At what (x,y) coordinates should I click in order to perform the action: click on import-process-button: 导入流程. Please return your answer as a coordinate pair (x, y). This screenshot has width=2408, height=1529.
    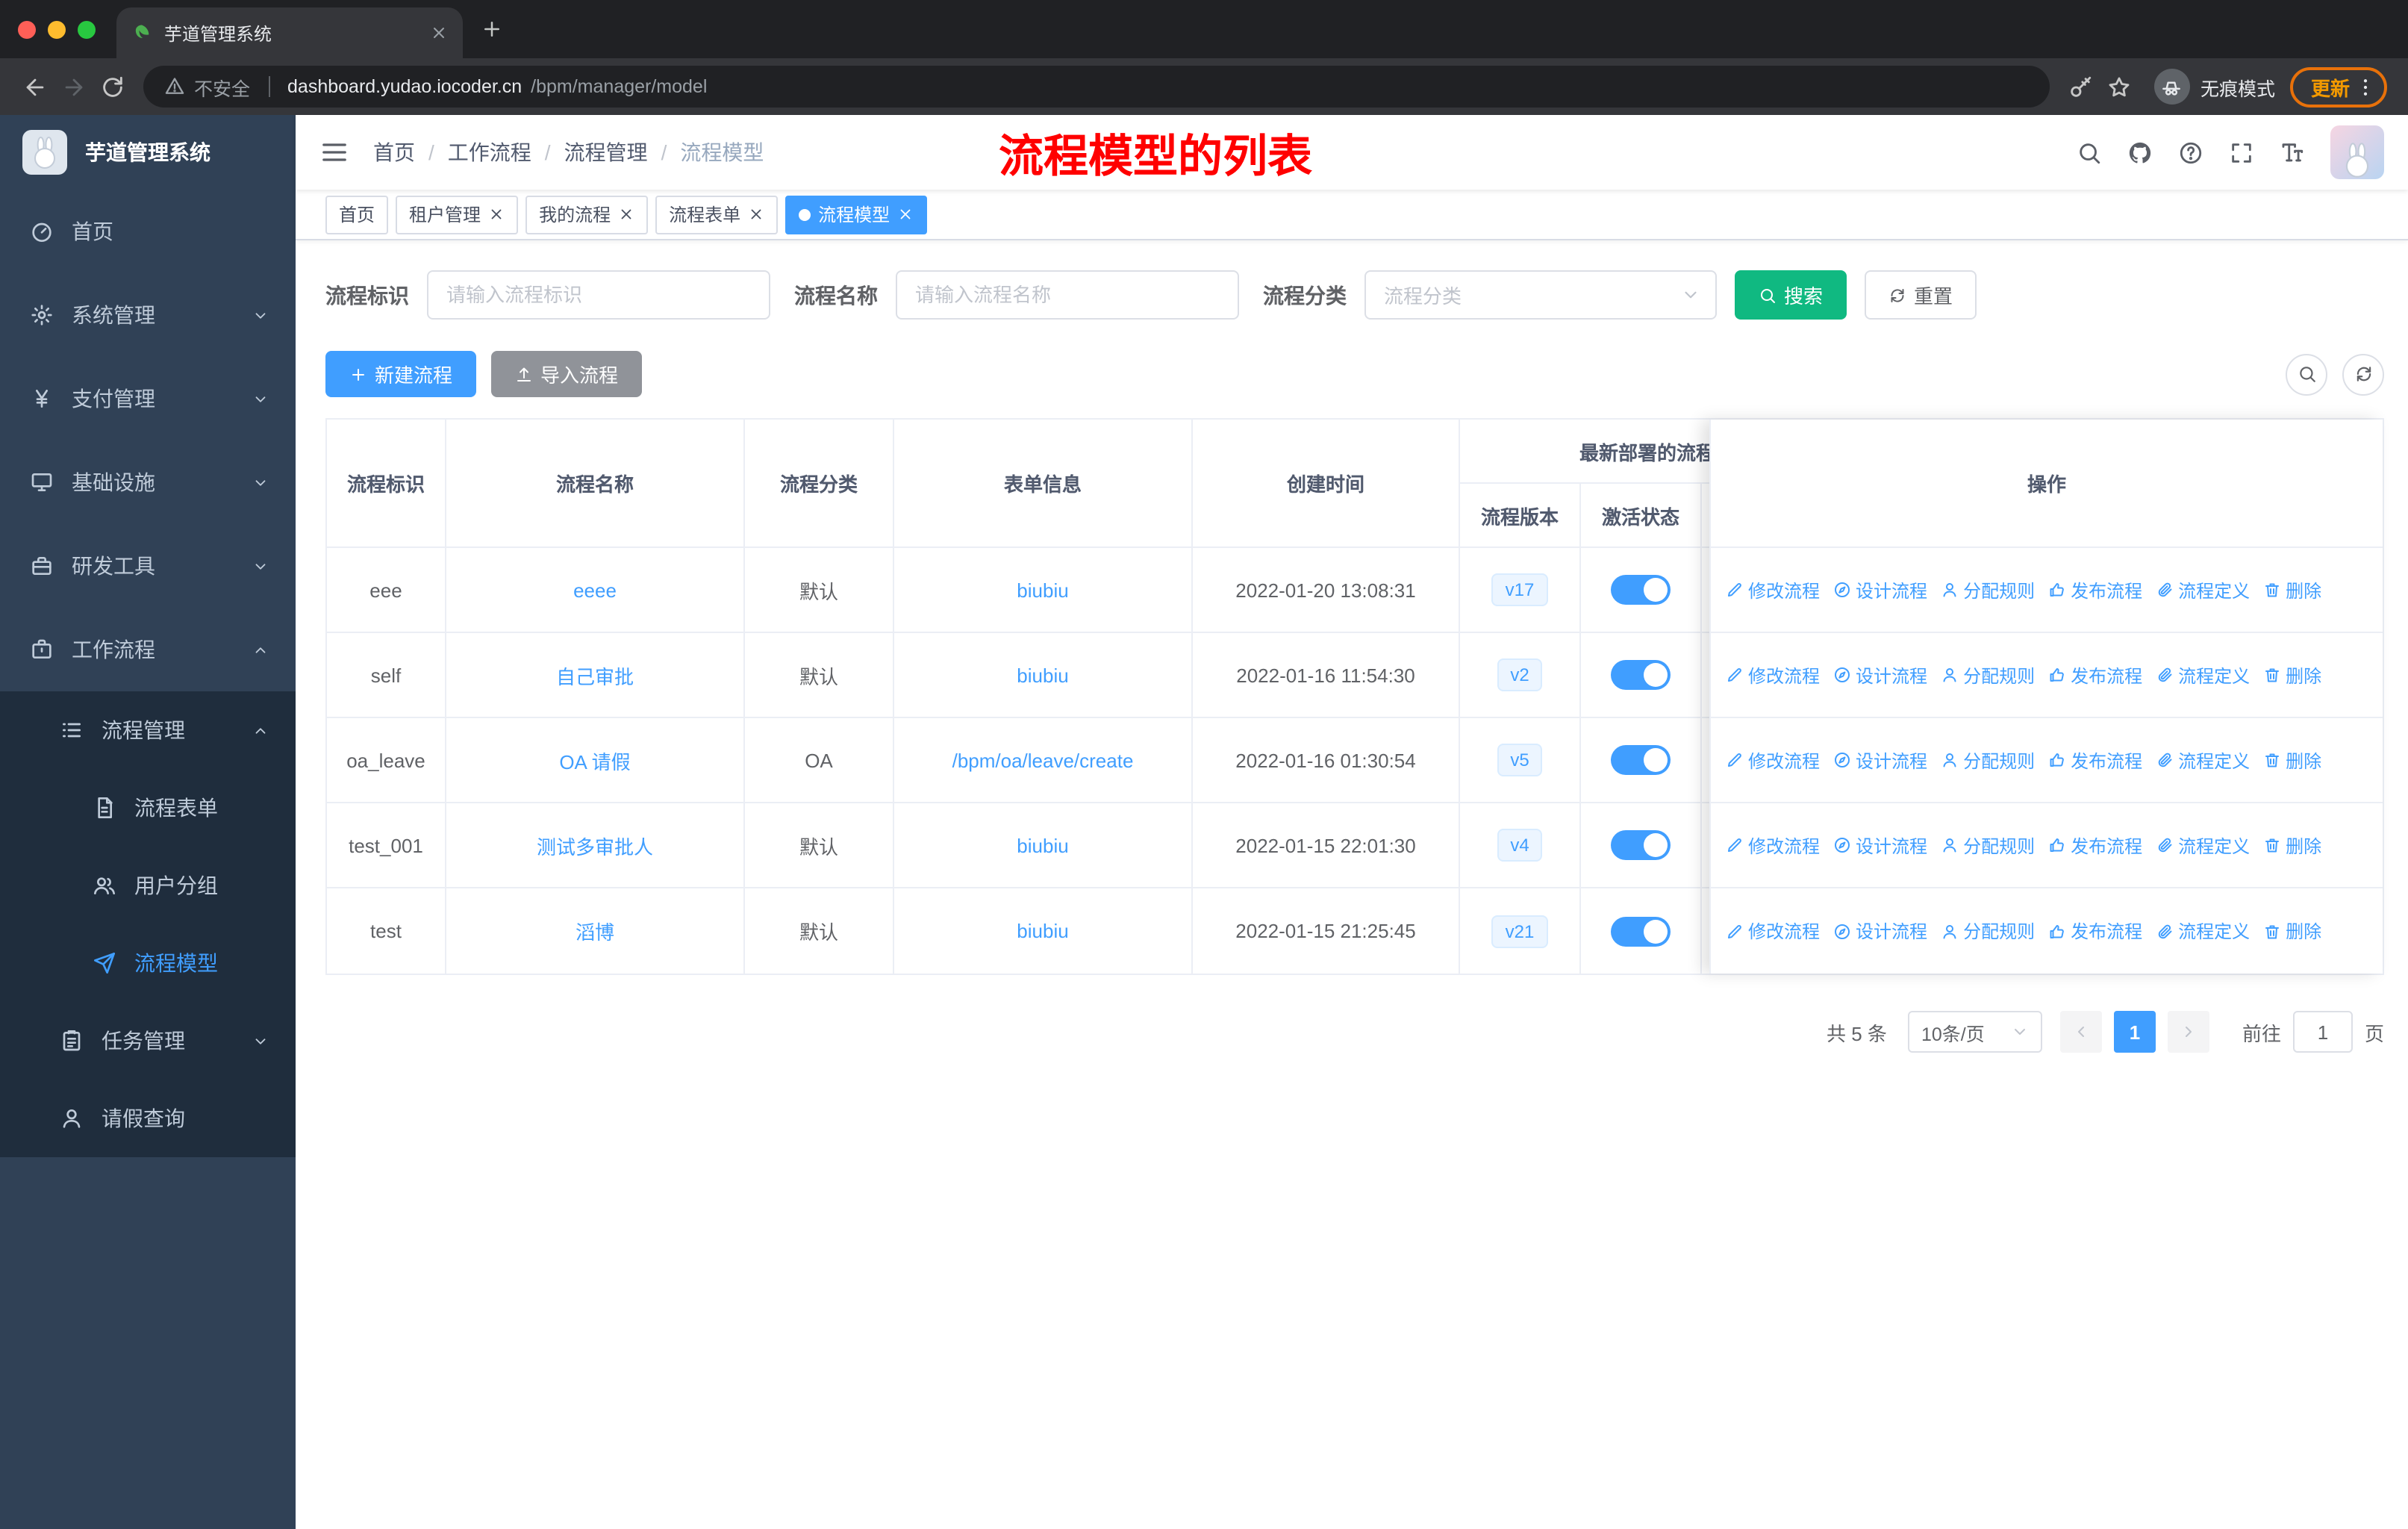
    Looking at the image, I should click on (567, 374).